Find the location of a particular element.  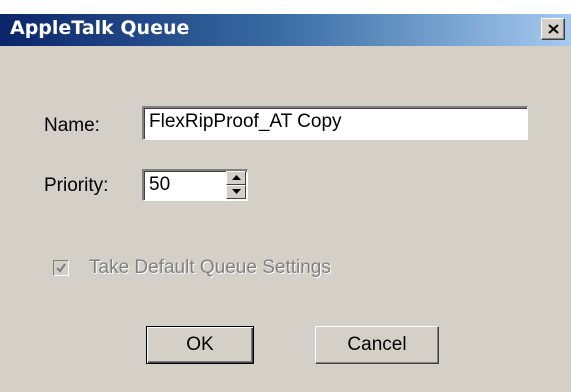

caption-area is located at coordinates (285, 7).